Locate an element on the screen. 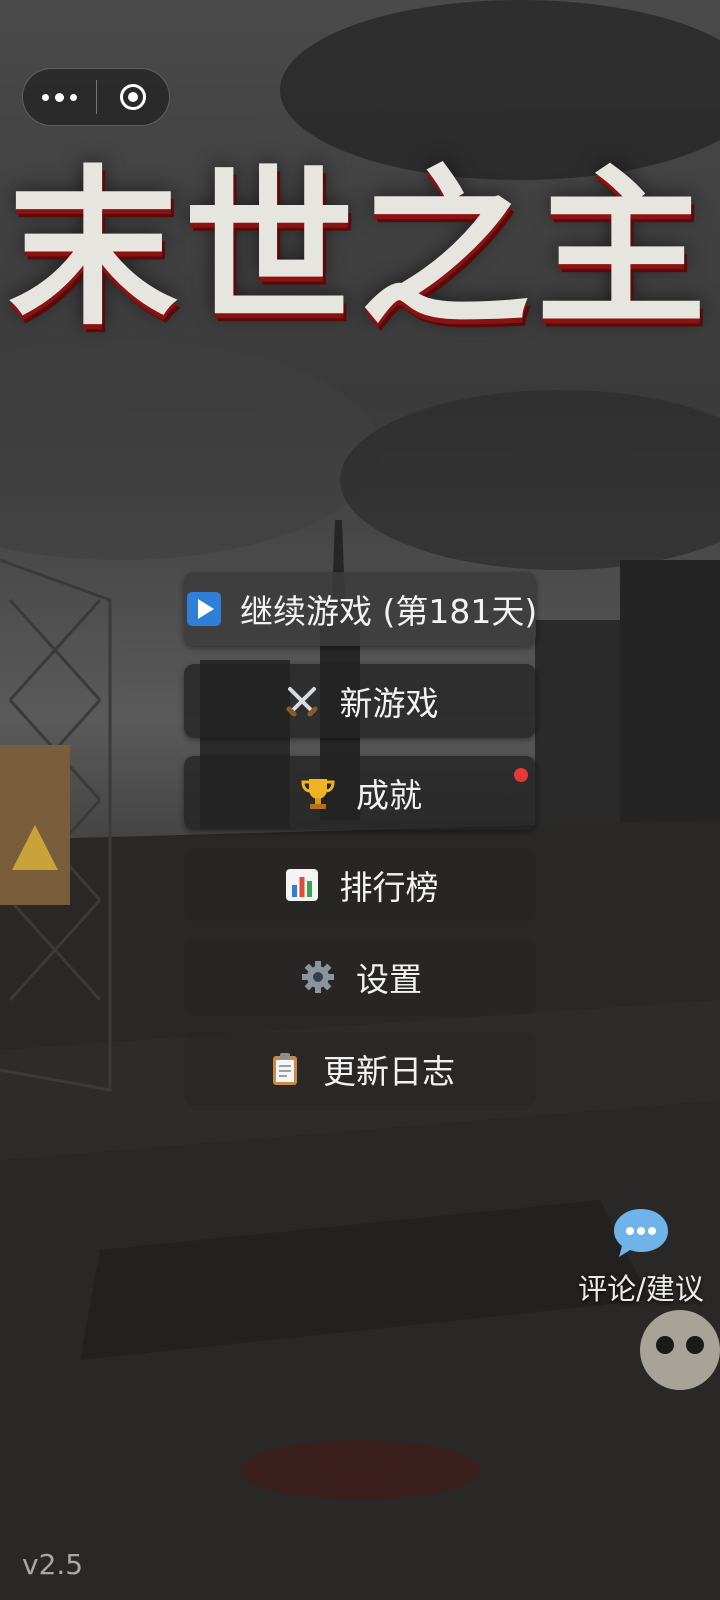 This screenshot has width=720, height=1600. continue-game-button: 继续游戏 (第181天) is located at coordinates (361, 609).